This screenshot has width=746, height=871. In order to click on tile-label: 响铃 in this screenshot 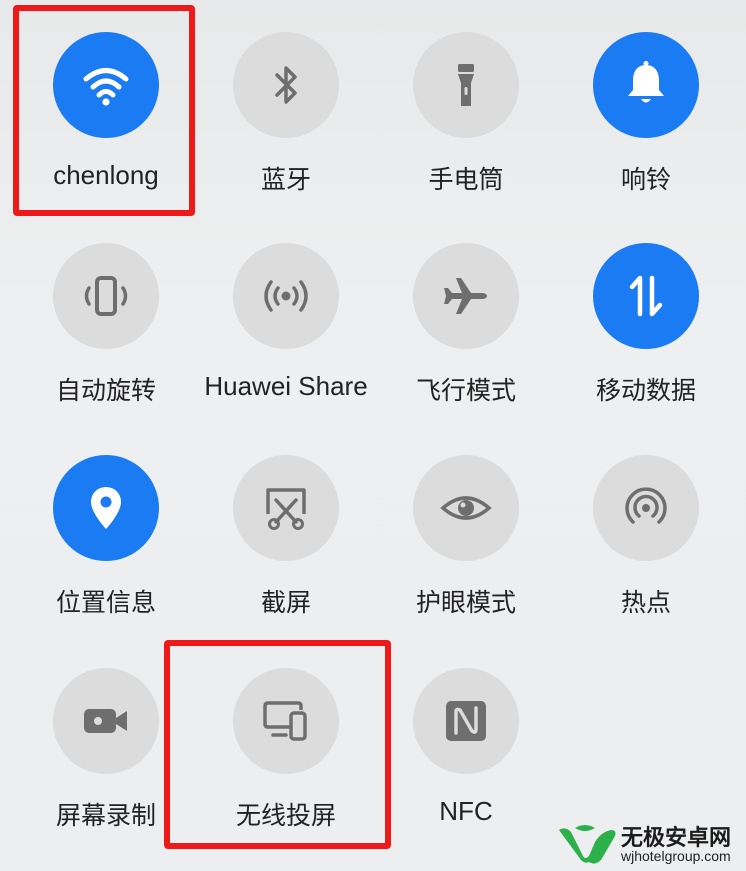, I will do `click(645, 179)`.